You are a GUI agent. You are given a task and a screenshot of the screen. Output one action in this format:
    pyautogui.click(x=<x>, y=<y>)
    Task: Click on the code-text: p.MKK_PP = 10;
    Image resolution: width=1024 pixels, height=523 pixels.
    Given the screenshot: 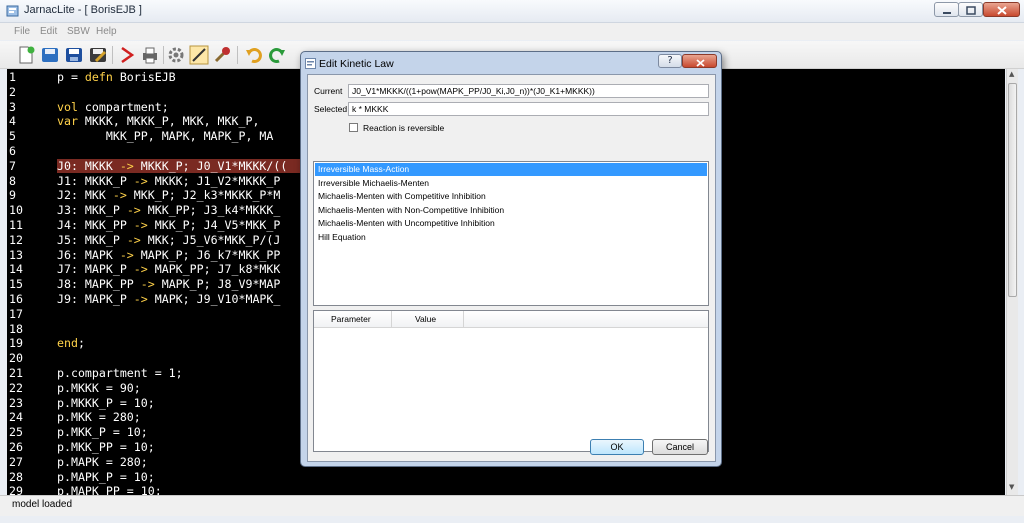 What is the action you would take?
    pyautogui.click(x=106, y=447)
    